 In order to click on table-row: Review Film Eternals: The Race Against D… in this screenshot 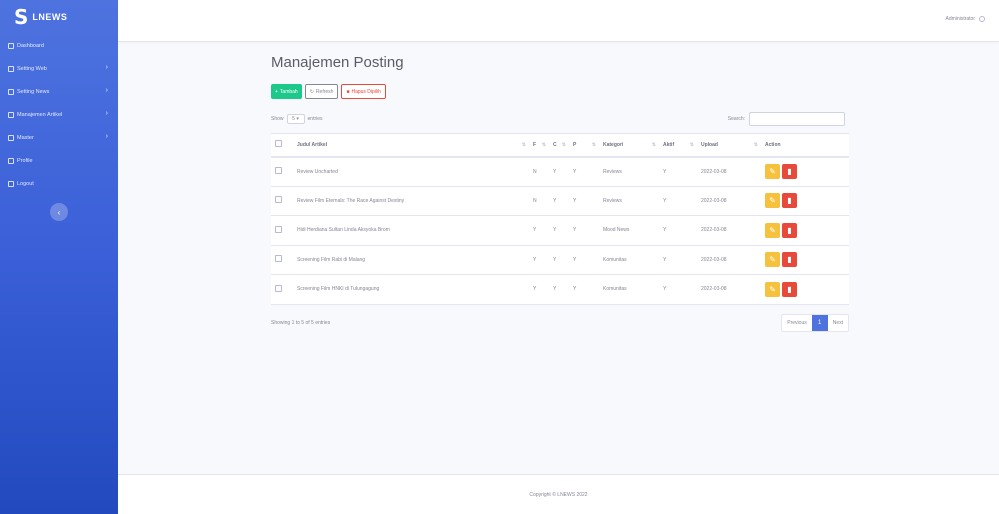, I will do `click(560, 201)`.